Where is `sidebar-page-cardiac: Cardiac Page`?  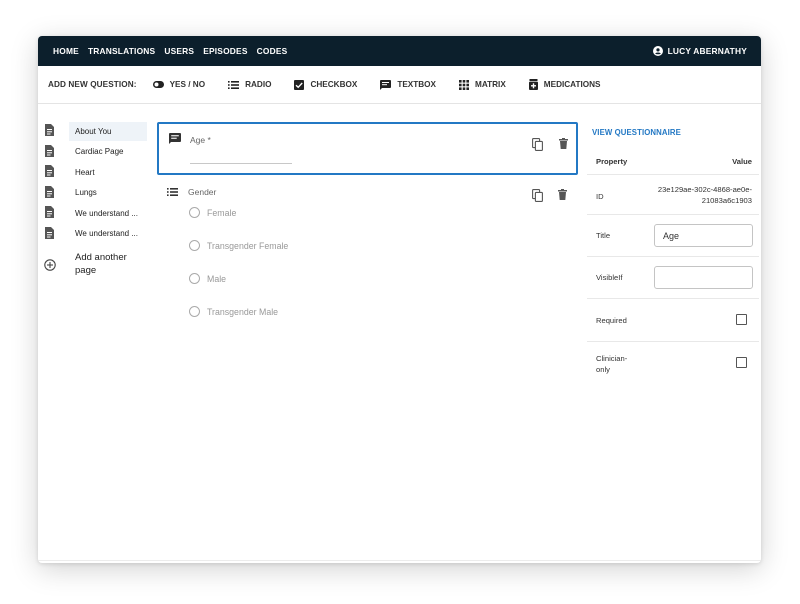 sidebar-page-cardiac: Cardiac Page is located at coordinates (93, 152).